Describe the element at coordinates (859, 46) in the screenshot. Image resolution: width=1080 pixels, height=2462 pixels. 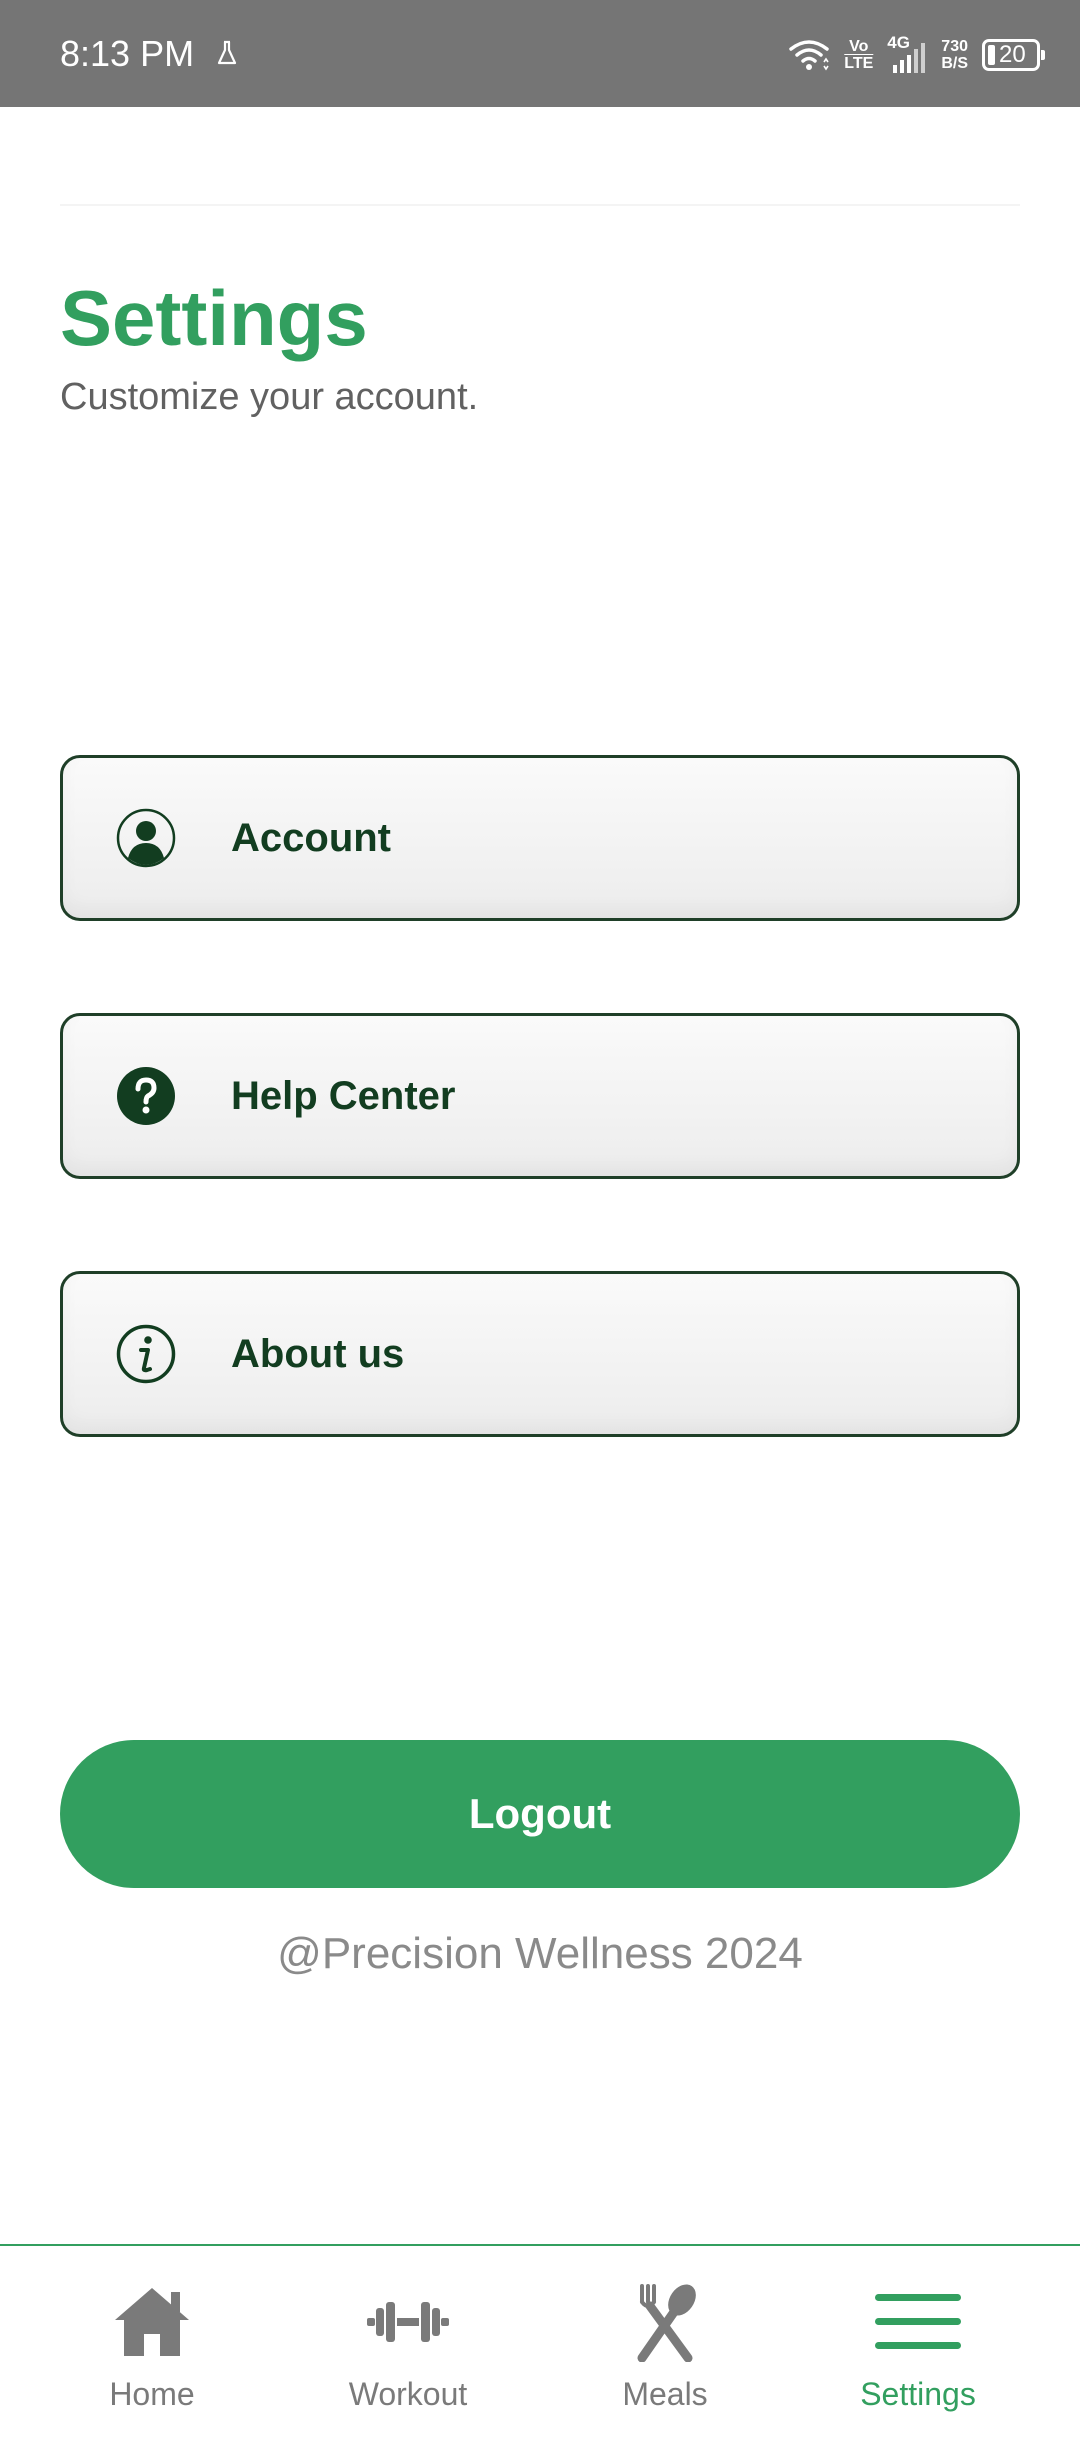
I see `volte-top: Vo` at that location.